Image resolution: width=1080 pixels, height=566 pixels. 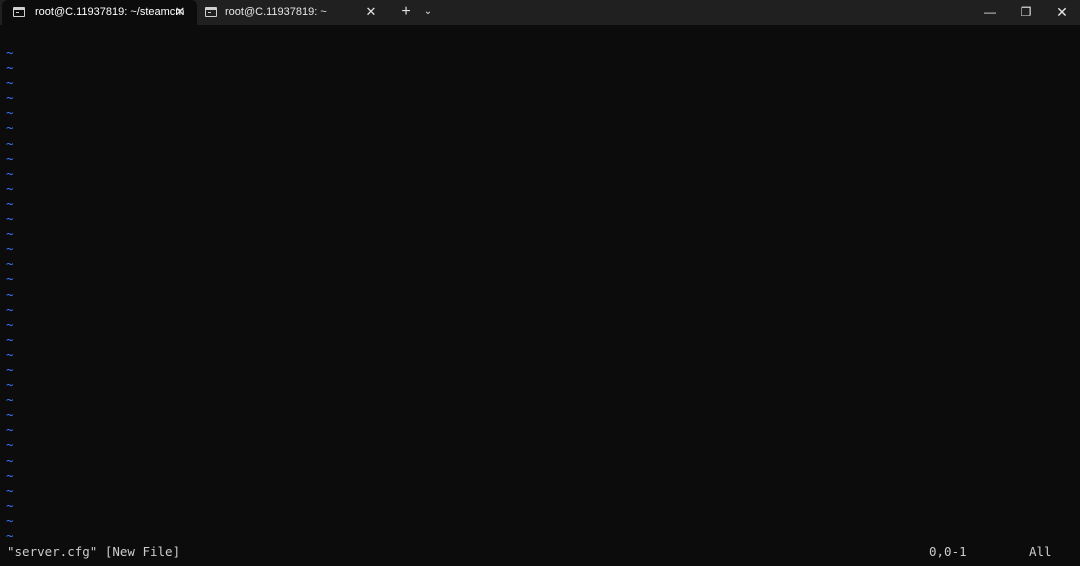 What do you see at coordinates (1026, 12) in the screenshot?
I see `maximize-button: ❐` at bounding box center [1026, 12].